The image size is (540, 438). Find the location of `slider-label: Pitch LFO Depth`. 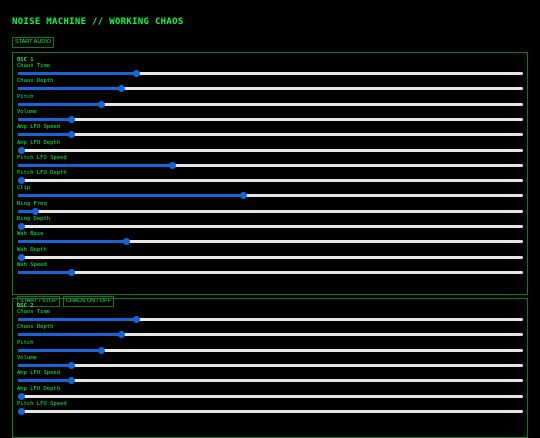

slider-label: Pitch LFO Depth is located at coordinates (42, 173).